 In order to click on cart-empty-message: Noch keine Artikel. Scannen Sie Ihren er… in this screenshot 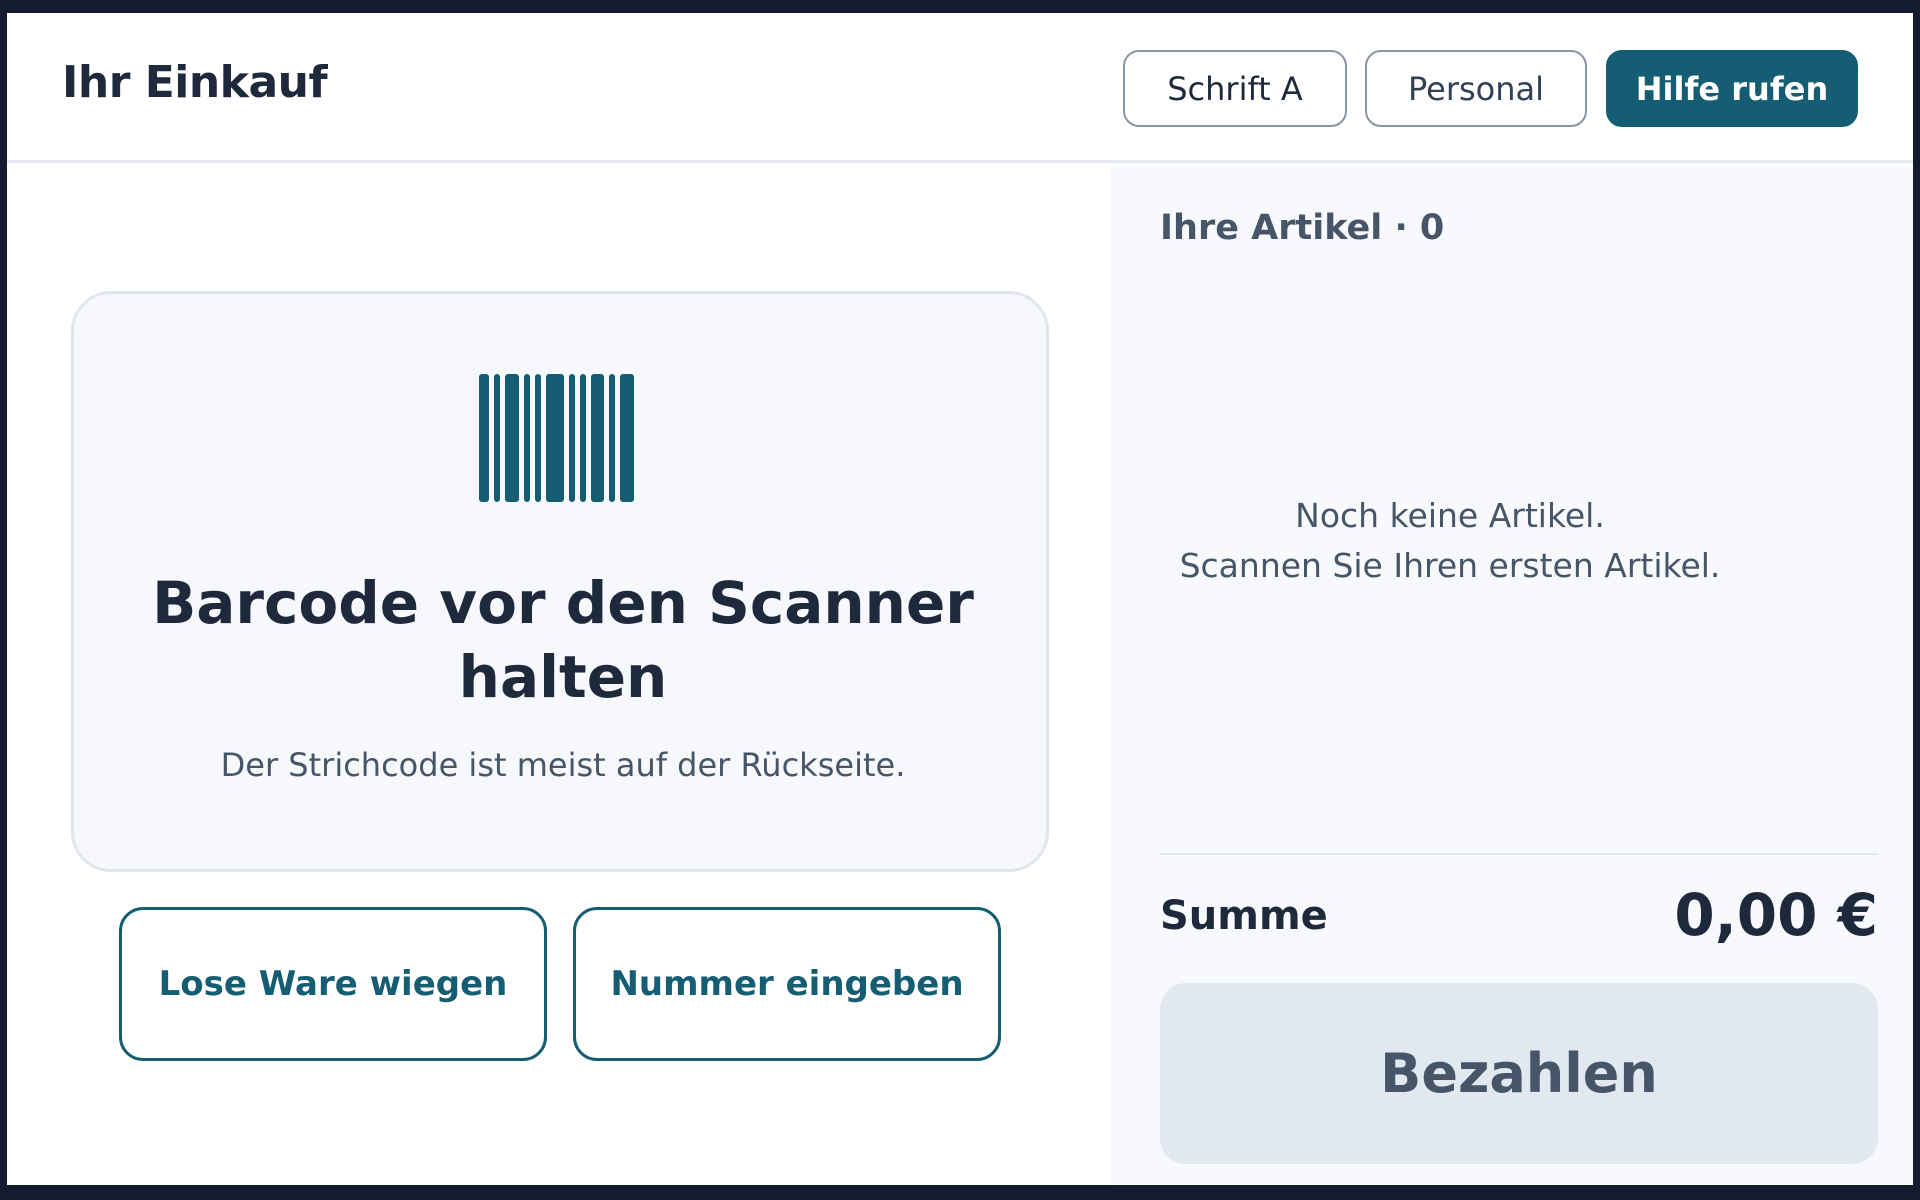, I will do `click(1450, 541)`.